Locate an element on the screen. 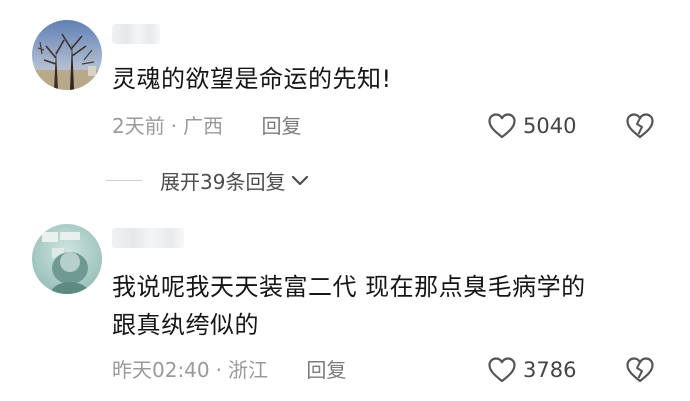  comment-text-line-2: 跟真纨绔似的 is located at coordinates (185, 325).